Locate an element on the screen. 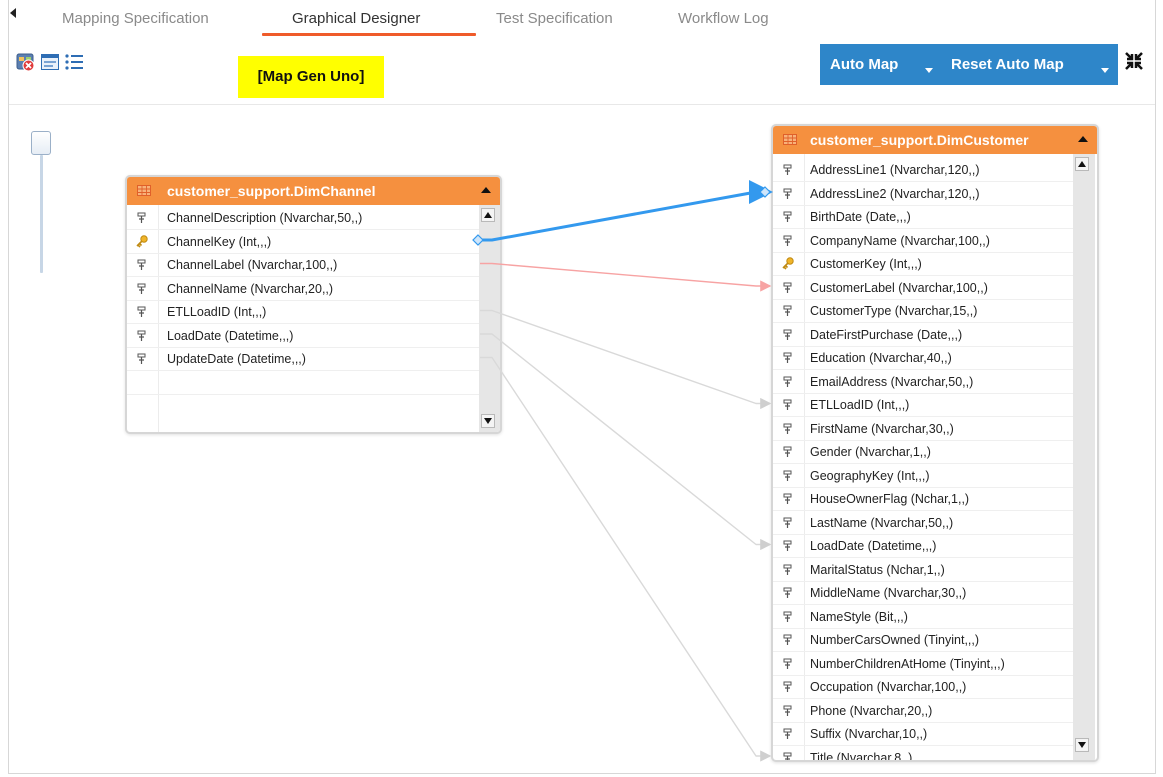  mapping-line-updatedate-to-title is located at coordinates (626, 559).